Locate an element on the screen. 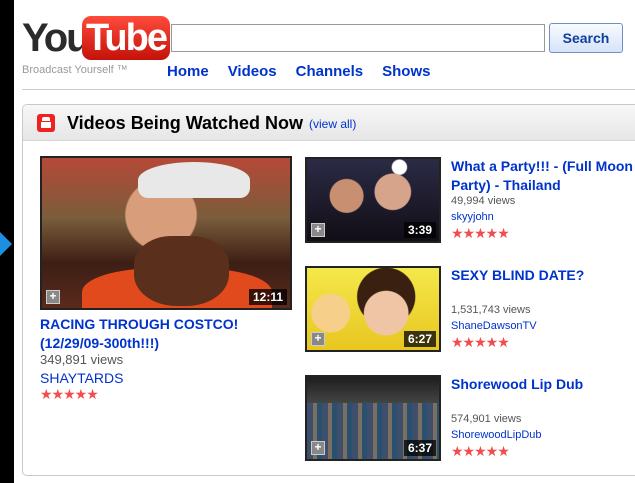 The height and width of the screenshot is (483, 635). header-divider is located at coordinates (328, 89).